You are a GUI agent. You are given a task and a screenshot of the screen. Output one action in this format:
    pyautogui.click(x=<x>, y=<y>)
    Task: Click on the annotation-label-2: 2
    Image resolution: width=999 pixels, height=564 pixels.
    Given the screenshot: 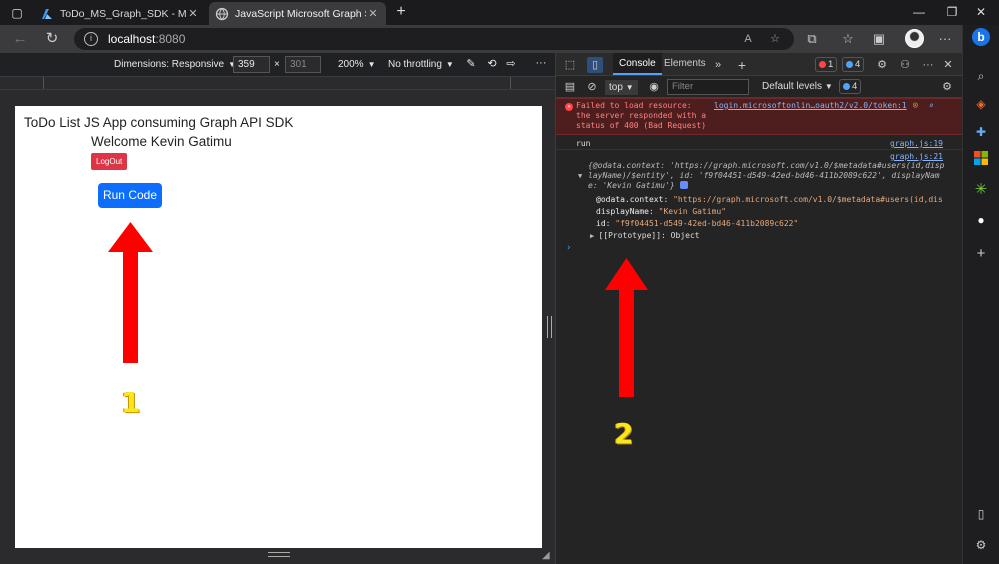 What is the action you would take?
    pyautogui.click(x=624, y=433)
    